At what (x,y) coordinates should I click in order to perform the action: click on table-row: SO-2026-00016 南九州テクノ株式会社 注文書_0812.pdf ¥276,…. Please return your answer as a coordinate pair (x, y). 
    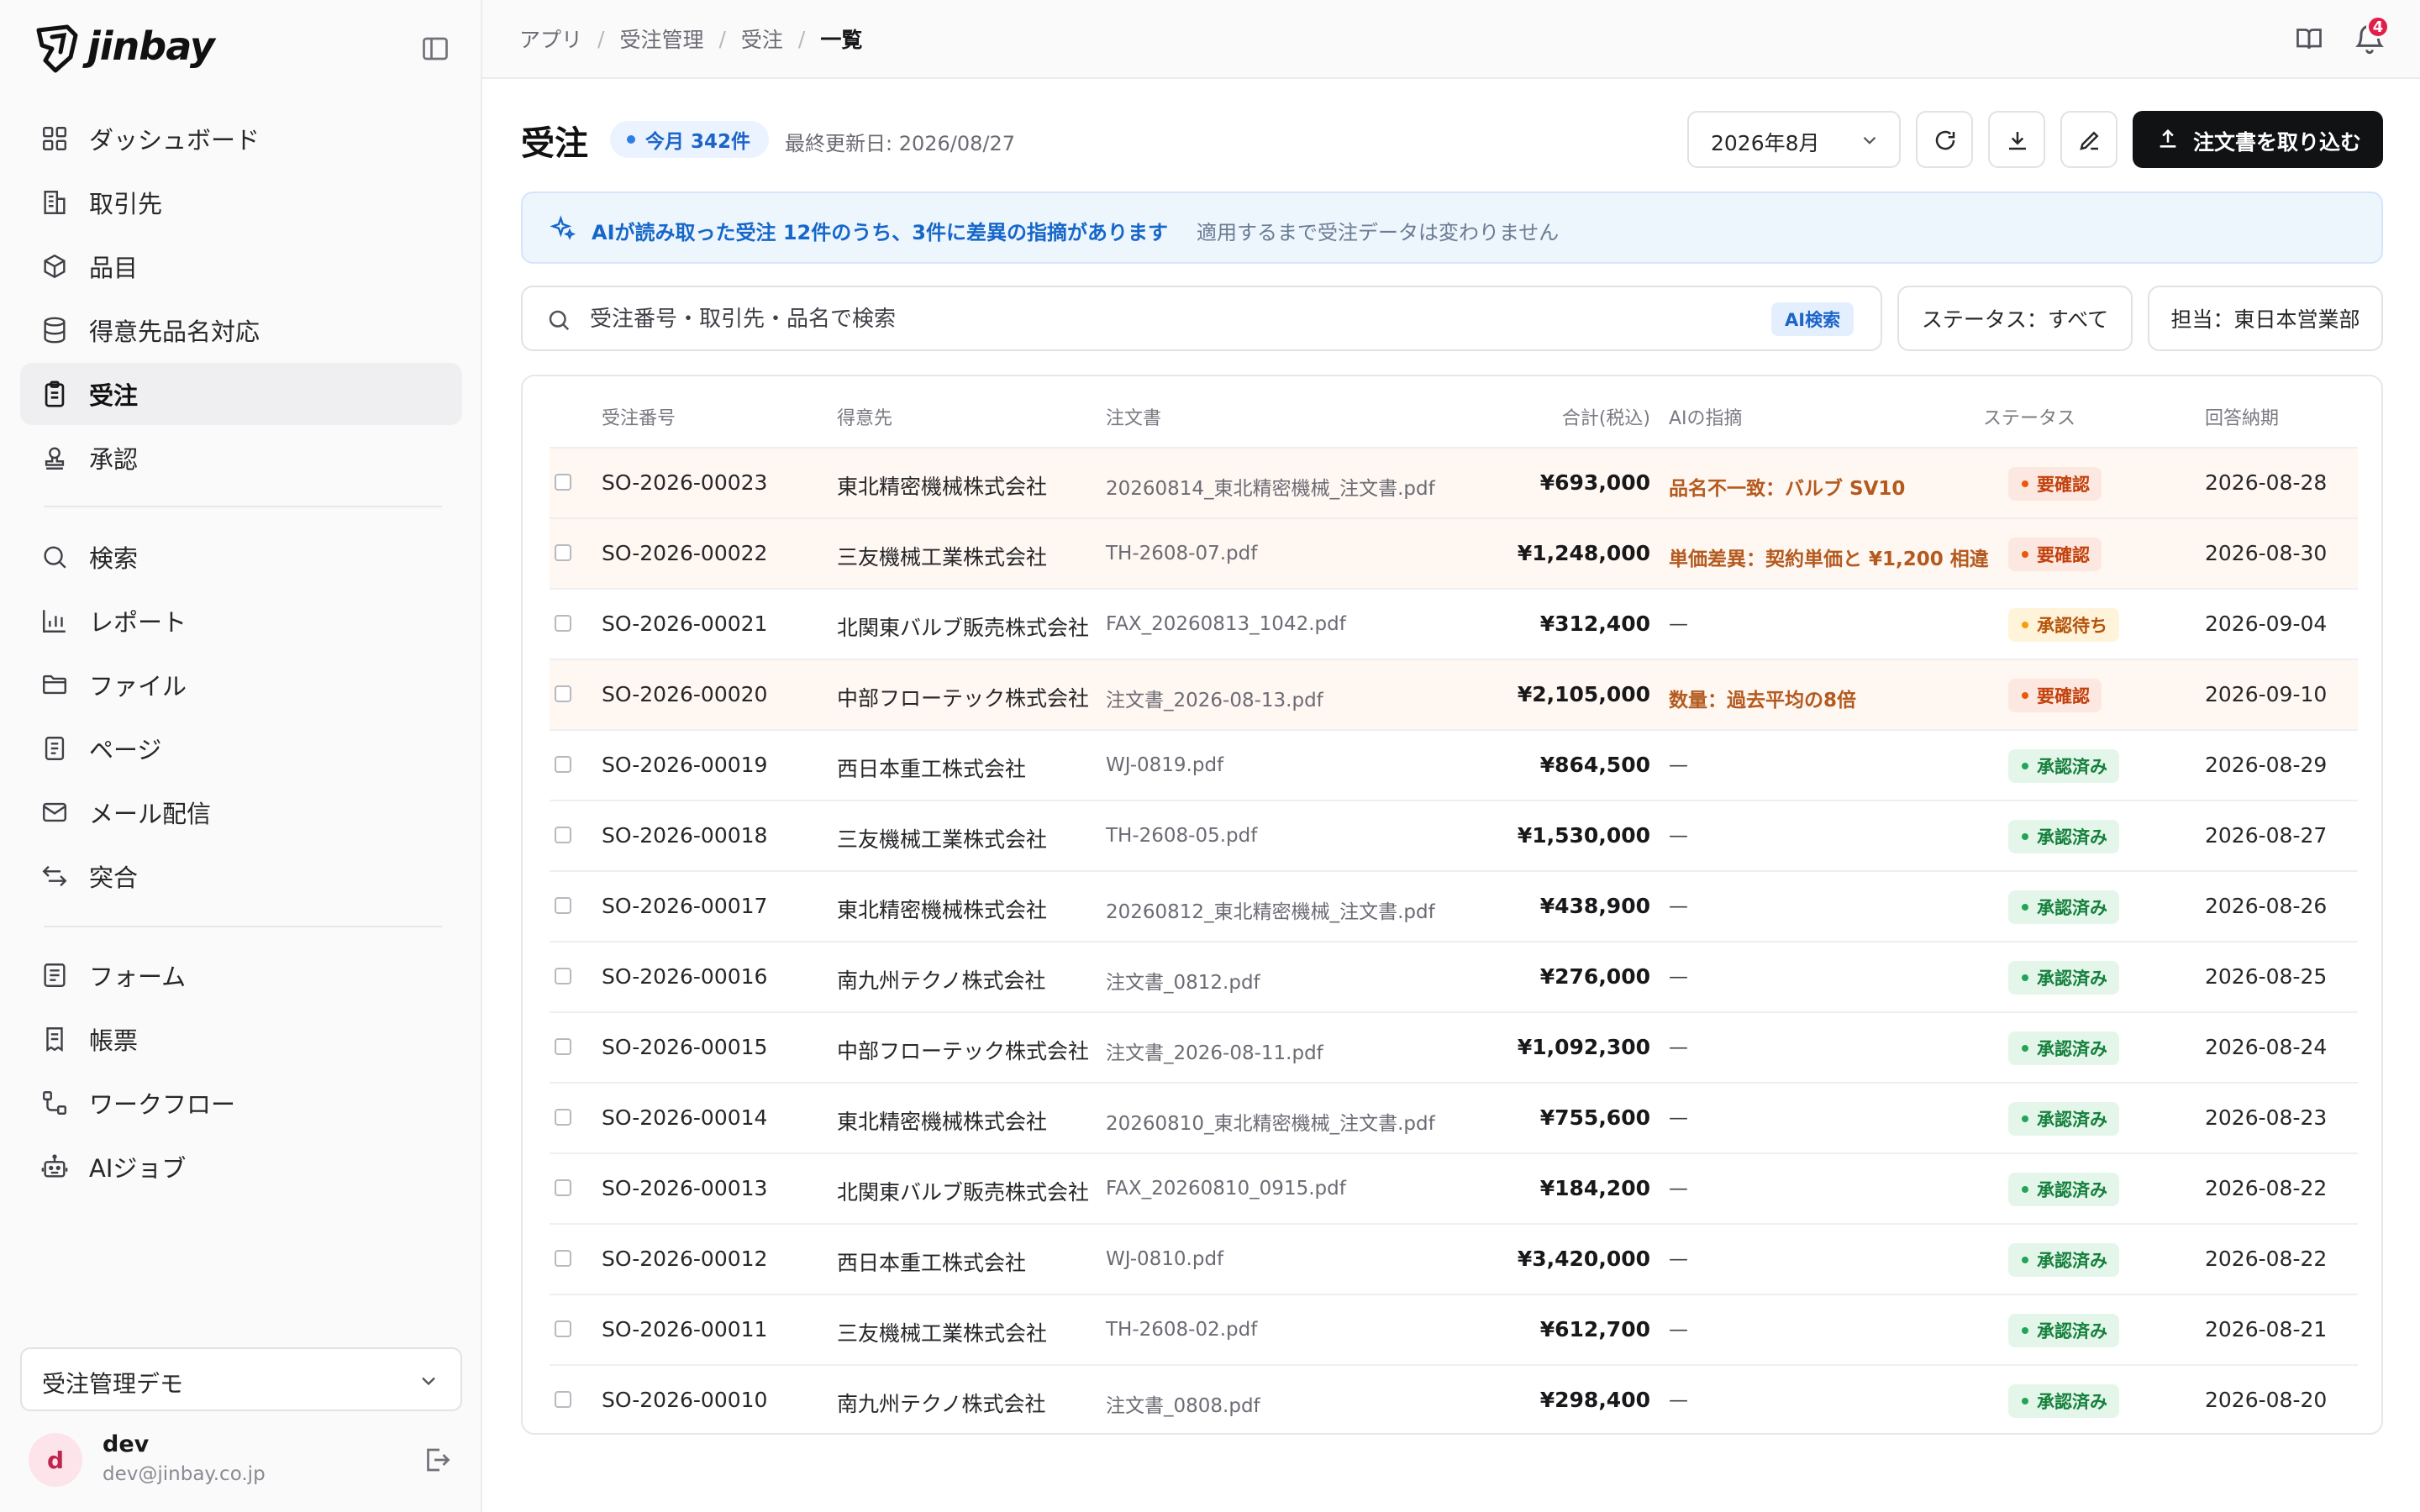
    Looking at the image, I should click on (1454, 976).